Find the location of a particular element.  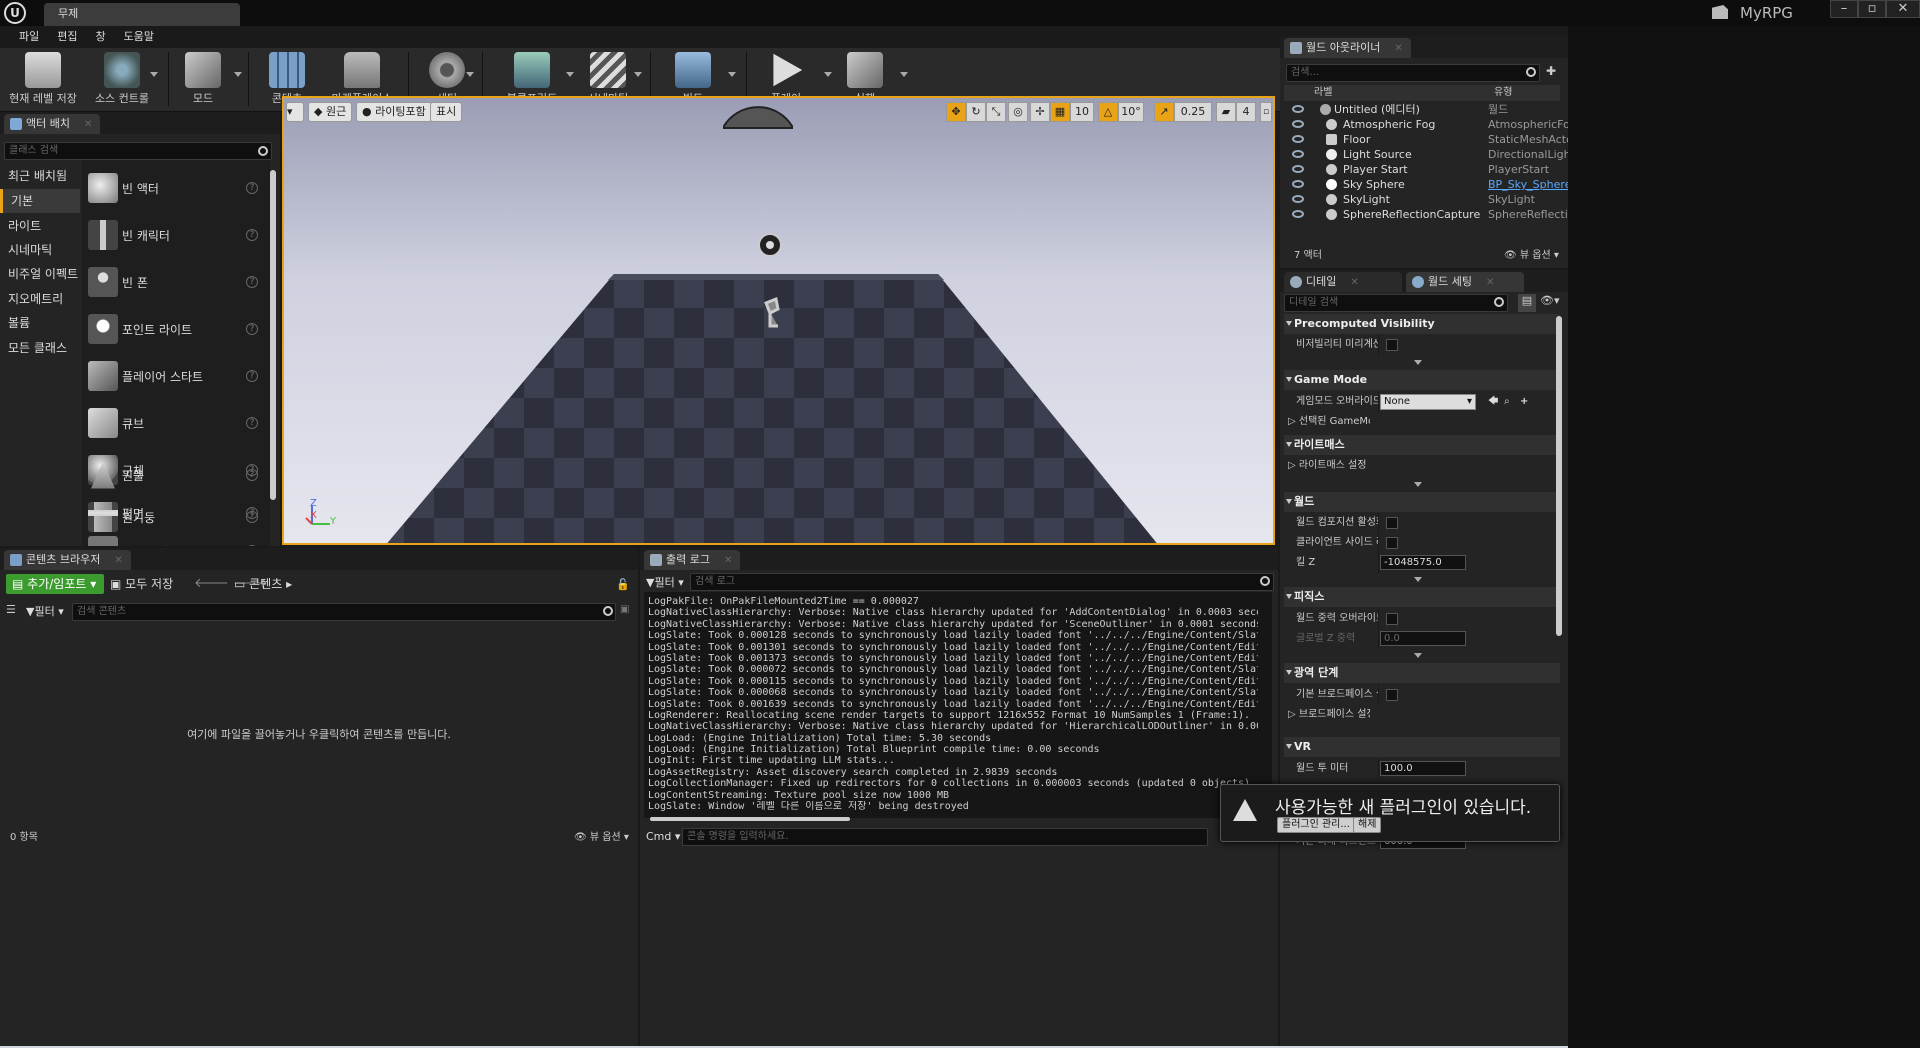

actor-item-box-trigger: 박스 트리거? is located at coordinates (173, 539).